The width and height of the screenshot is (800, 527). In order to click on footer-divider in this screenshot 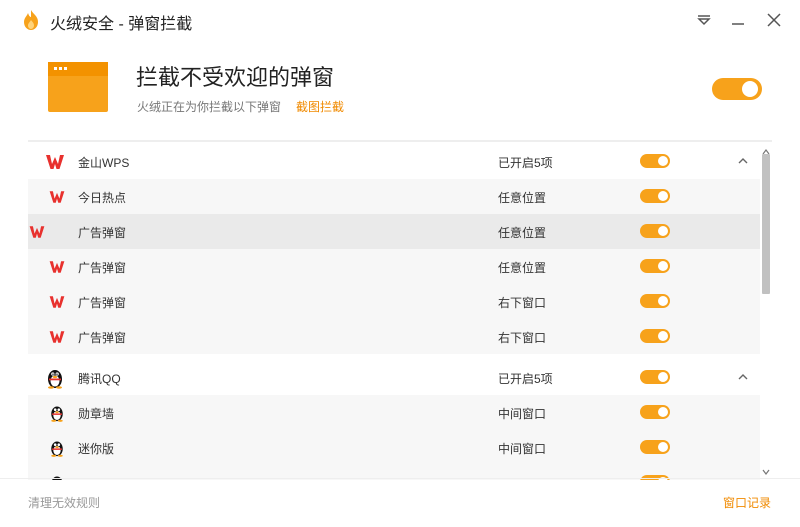, I will do `click(400, 478)`.